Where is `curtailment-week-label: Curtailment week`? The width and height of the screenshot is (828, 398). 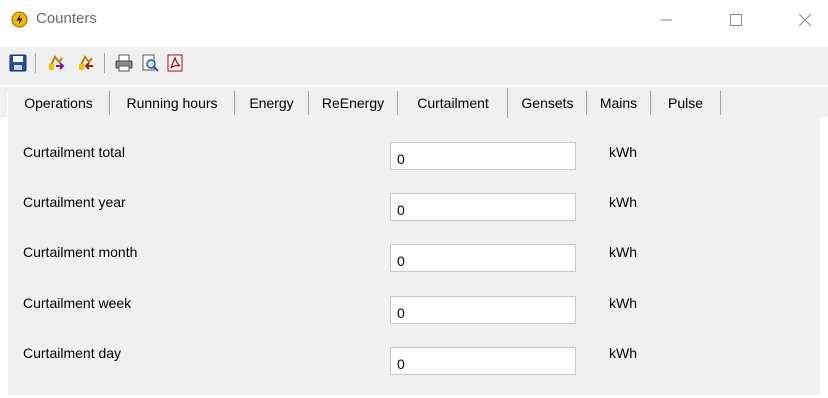
curtailment-week-label: Curtailment week is located at coordinates (77, 303).